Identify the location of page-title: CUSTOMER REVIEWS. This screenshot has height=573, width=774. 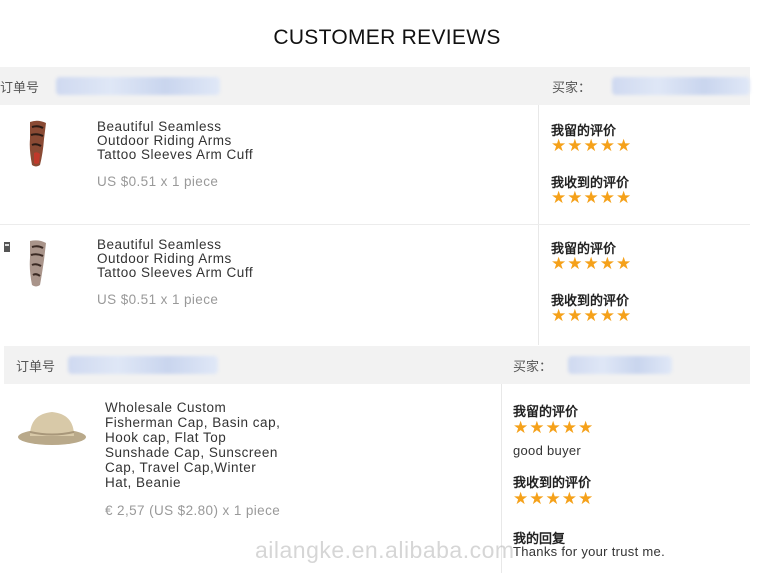
(387, 37).